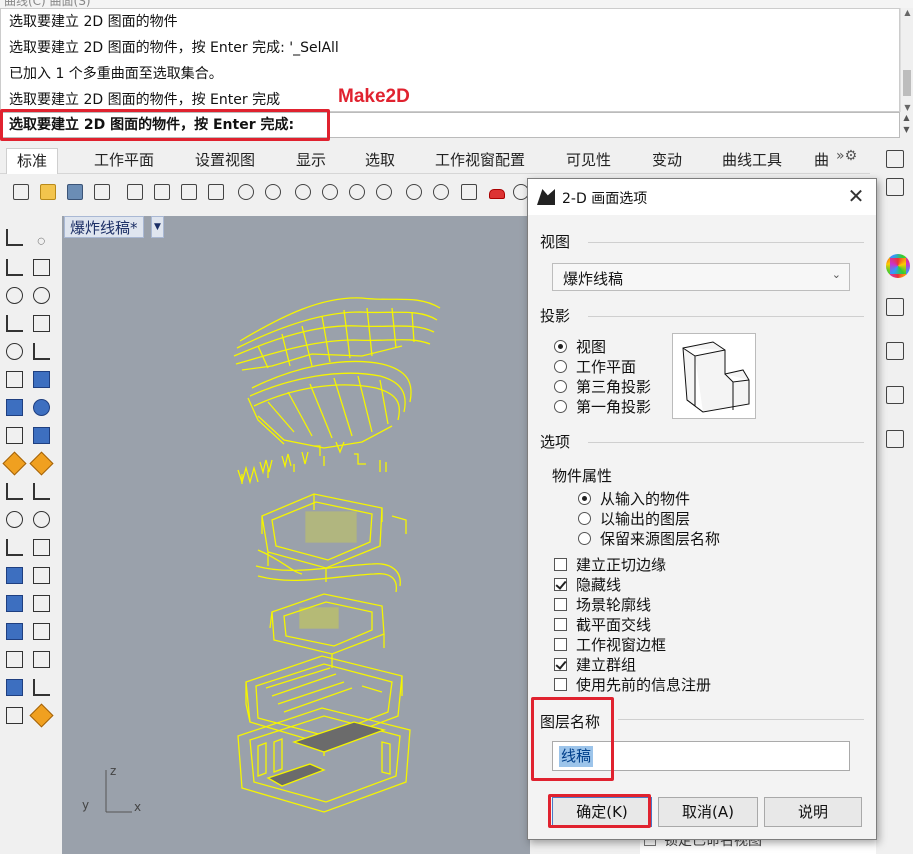 This screenshot has width=913, height=854. What do you see at coordinates (41, 659) in the screenshot?
I see `group-icon` at bounding box center [41, 659].